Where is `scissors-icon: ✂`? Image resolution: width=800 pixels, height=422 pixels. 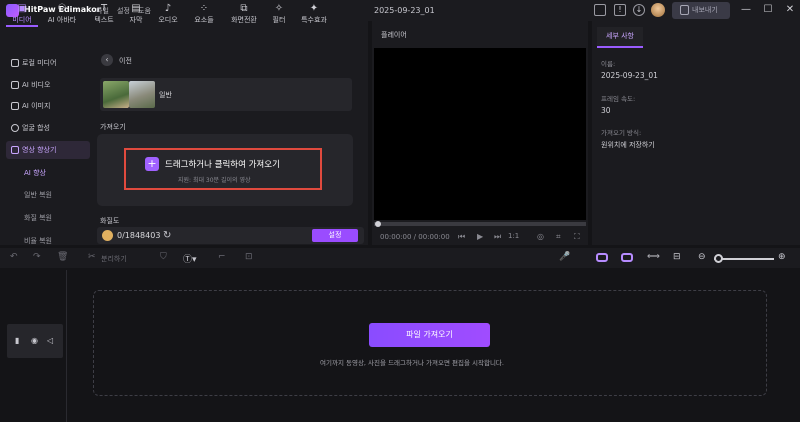
scissors-icon: ✂ is located at coordinates (92, 257).